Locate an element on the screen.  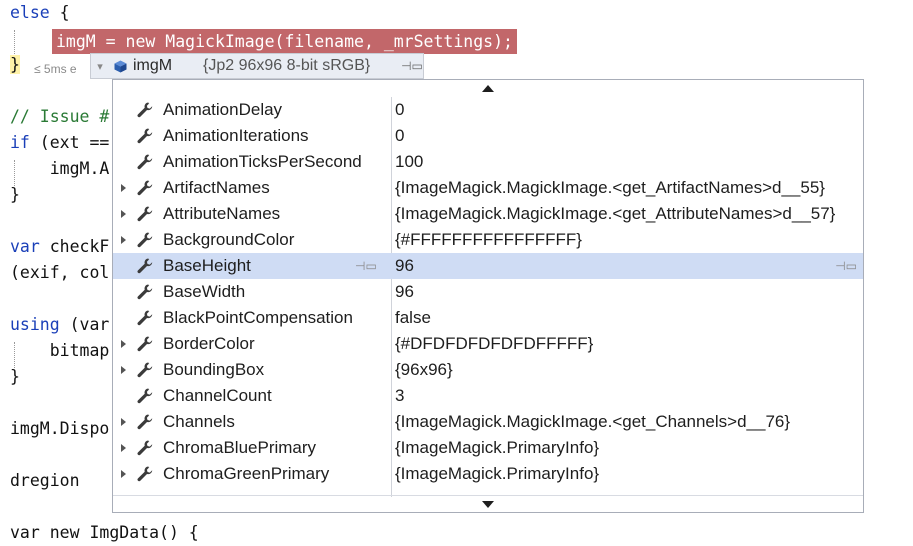
code-text: { is located at coordinates (59, 12).